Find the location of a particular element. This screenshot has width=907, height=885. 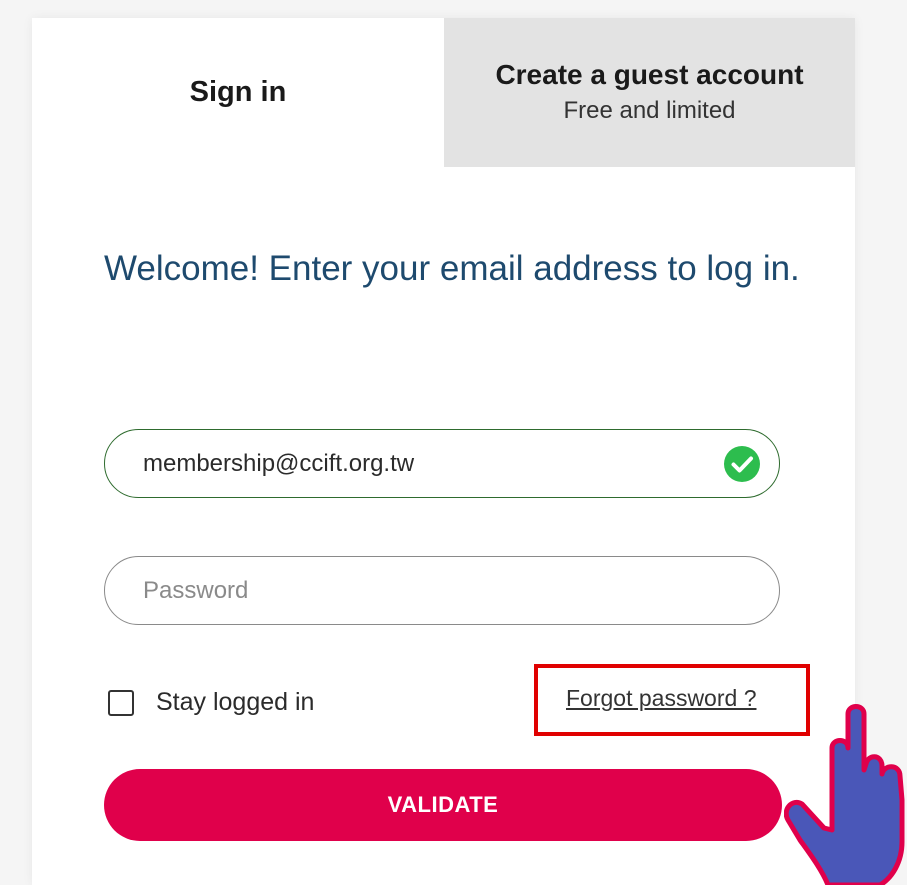

validate-button: VALIDATE is located at coordinates (443, 805).